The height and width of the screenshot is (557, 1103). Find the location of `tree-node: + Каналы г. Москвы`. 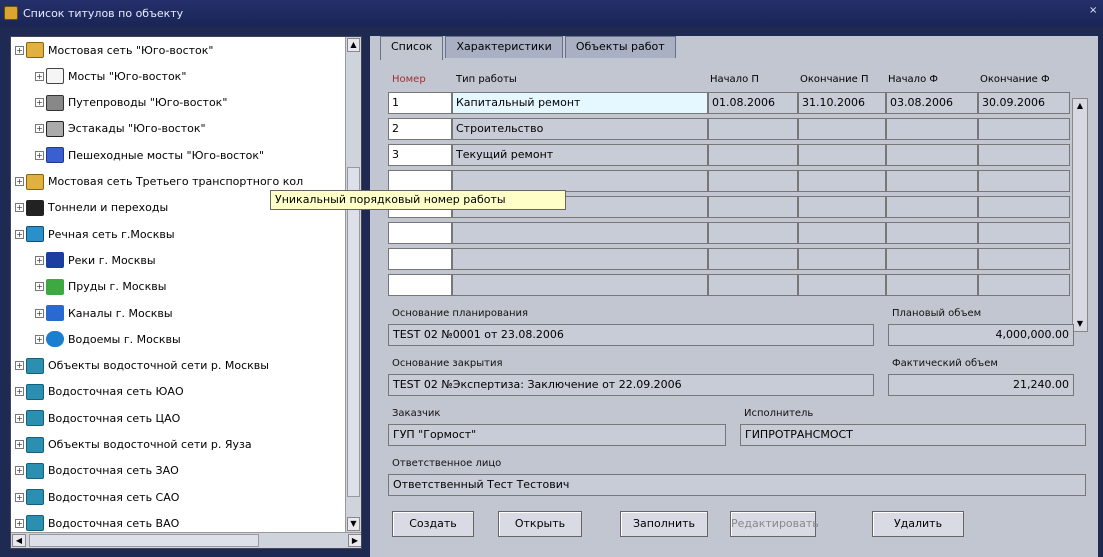

tree-node: + Каналы г. Москвы is located at coordinates (104, 313).